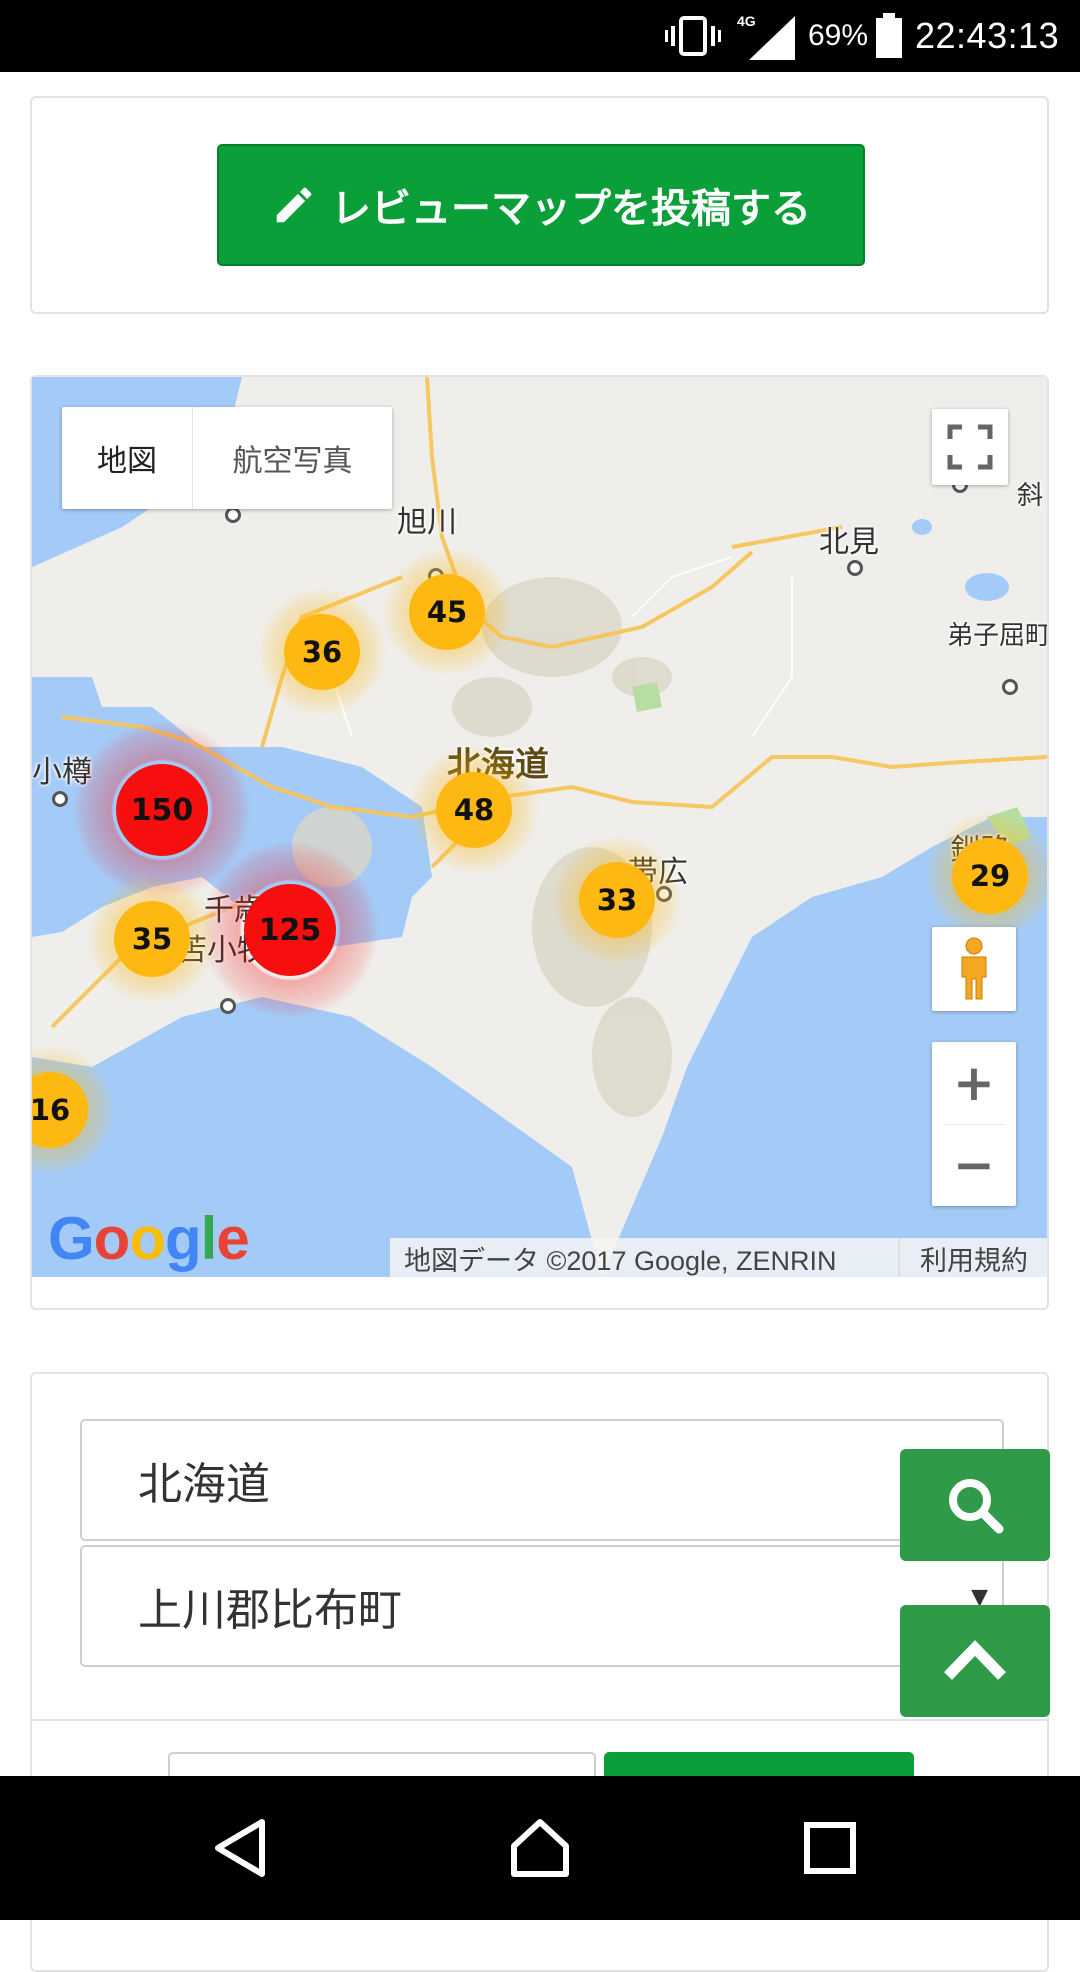  What do you see at coordinates (152, 939) in the screenshot?
I see `map-cluster-marker: 35` at bounding box center [152, 939].